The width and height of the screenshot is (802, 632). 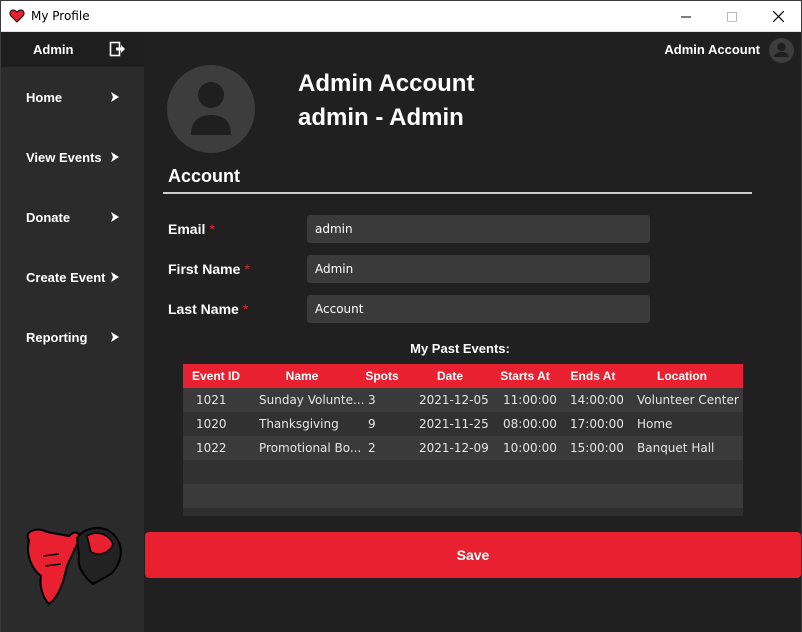 I want to click on column-header: Ends At, so click(x=593, y=376).